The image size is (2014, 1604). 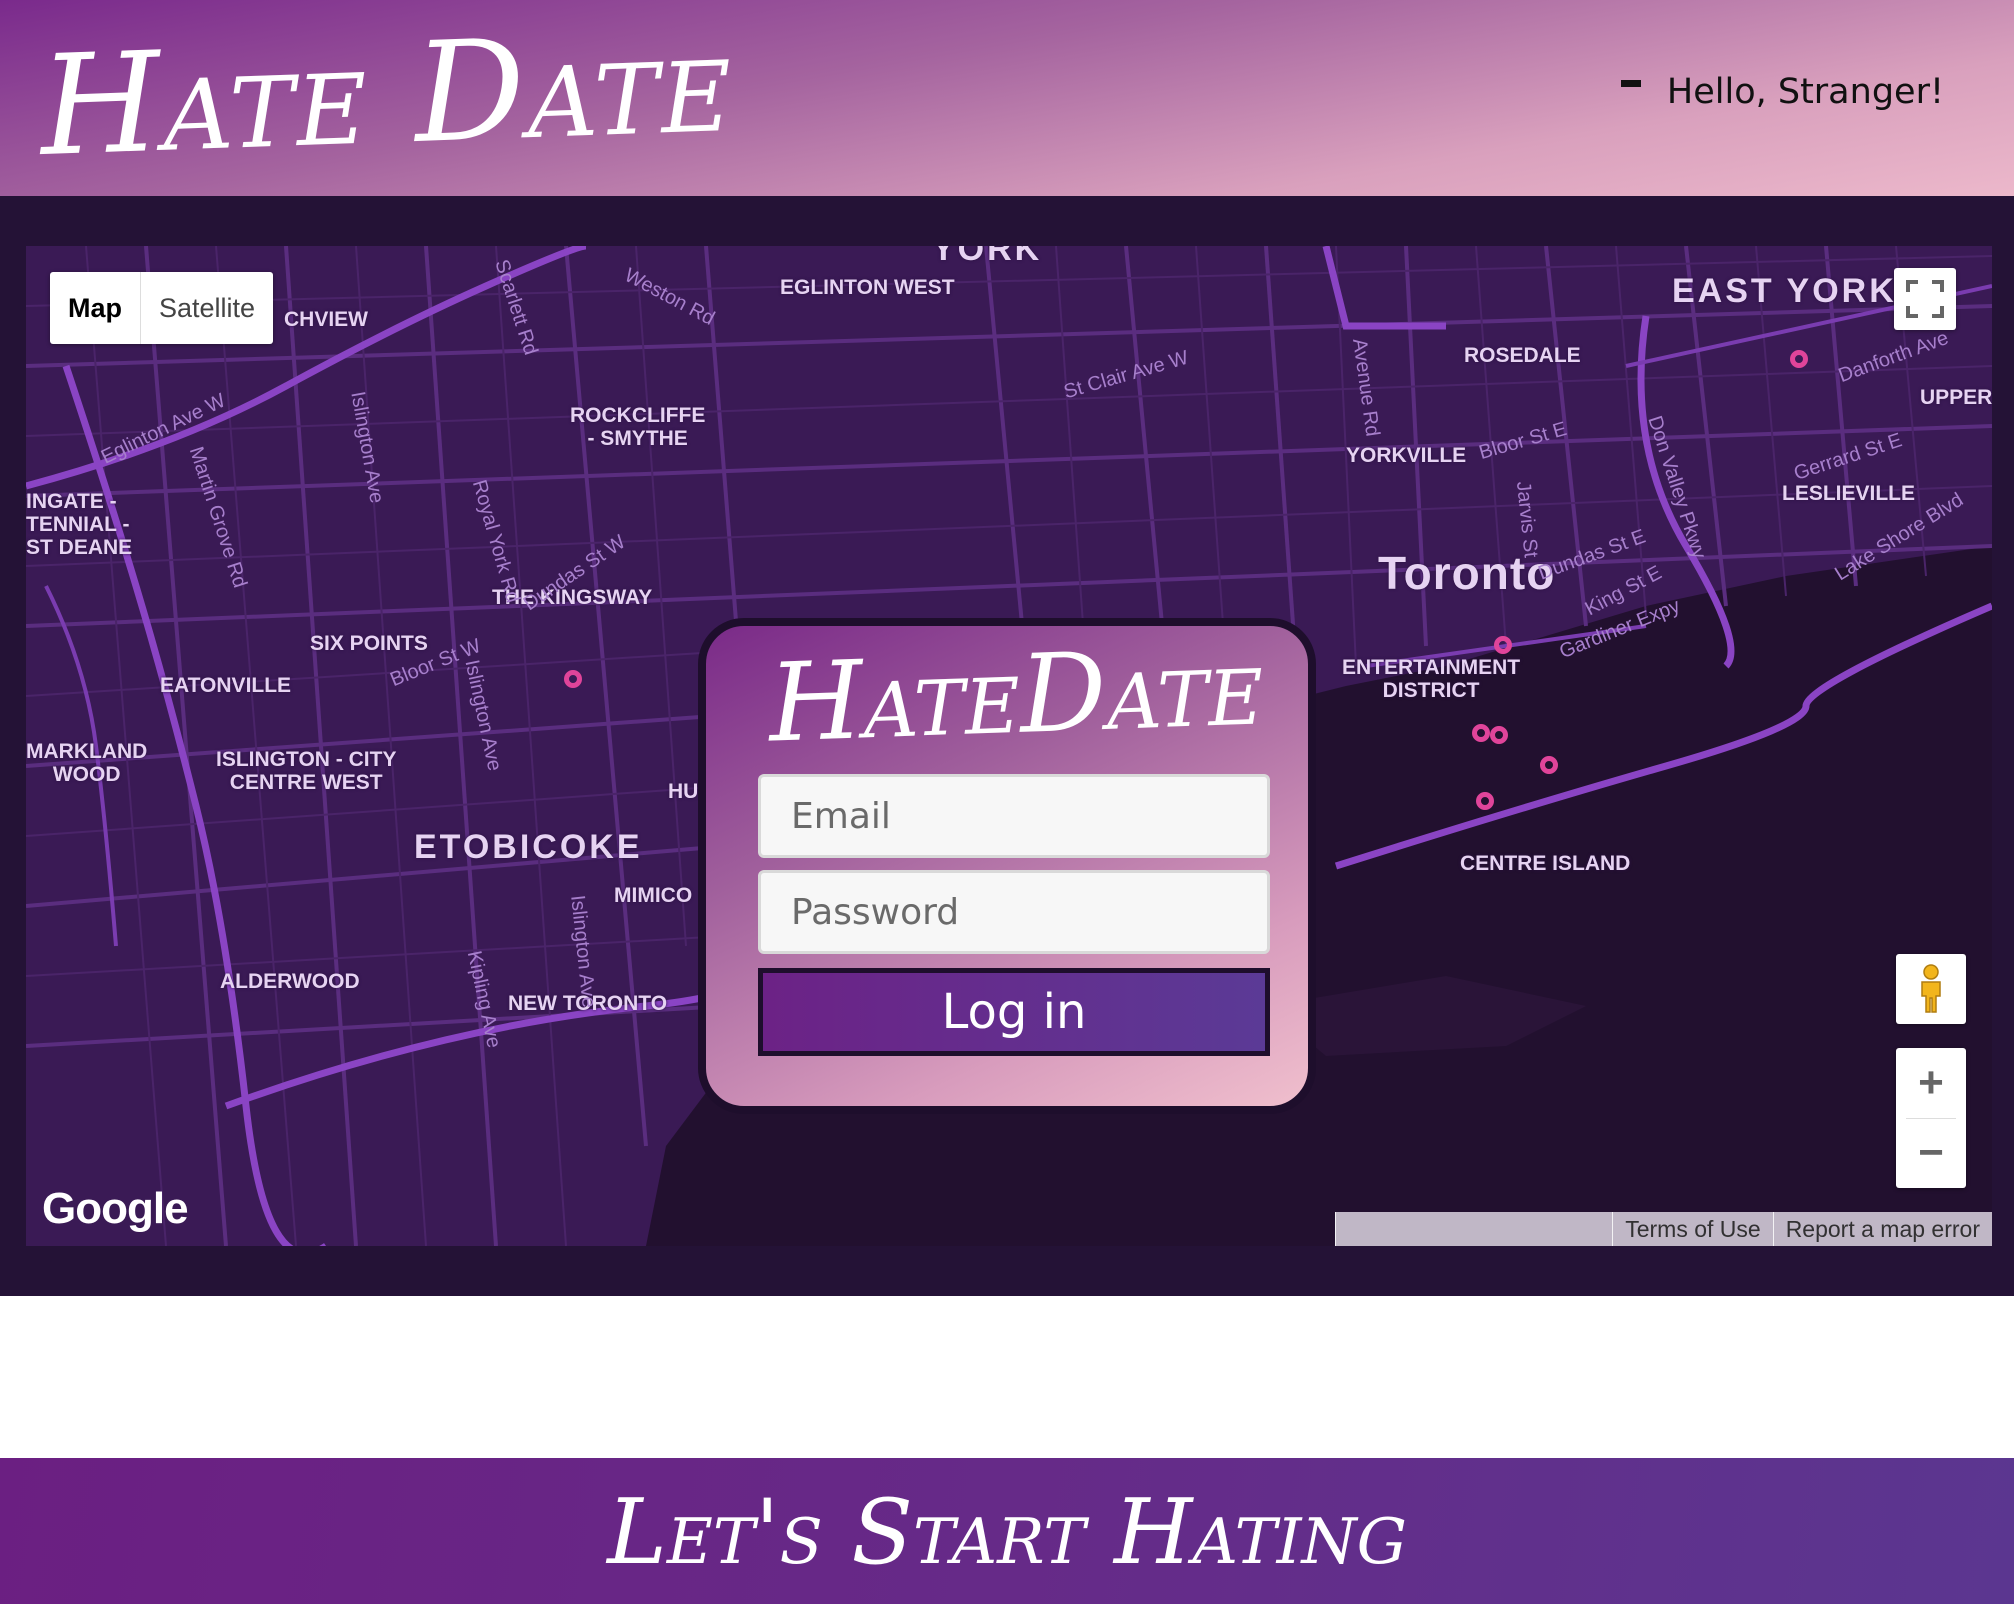 What do you see at coordinates (79, 524) in the screenshot?
I see `label-thistletown: INGATE - TENNIAL - ST DEANE` at bounding box center [79, 524].